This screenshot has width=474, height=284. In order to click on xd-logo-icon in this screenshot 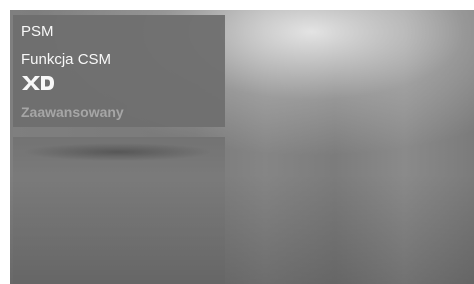, I will do `click(38, 83)`.